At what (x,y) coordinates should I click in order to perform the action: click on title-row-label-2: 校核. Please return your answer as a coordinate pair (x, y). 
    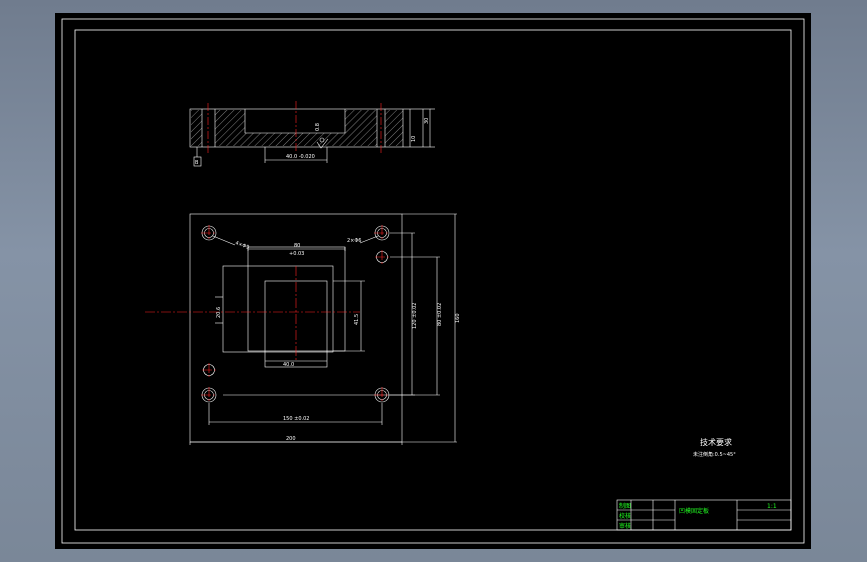
    Looking at the image, I should click on (625, 516).